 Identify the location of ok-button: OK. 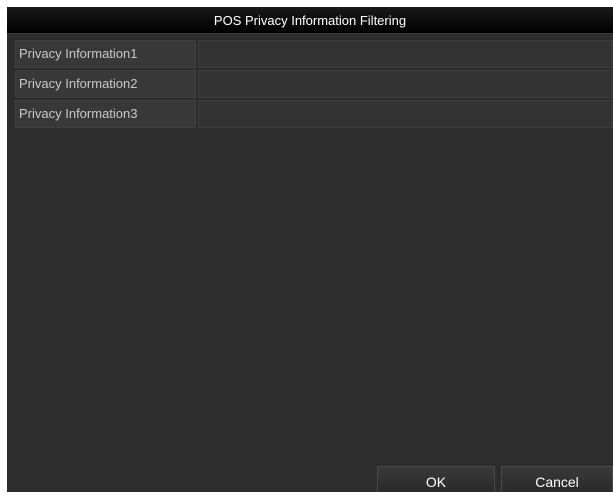
(436, 479).